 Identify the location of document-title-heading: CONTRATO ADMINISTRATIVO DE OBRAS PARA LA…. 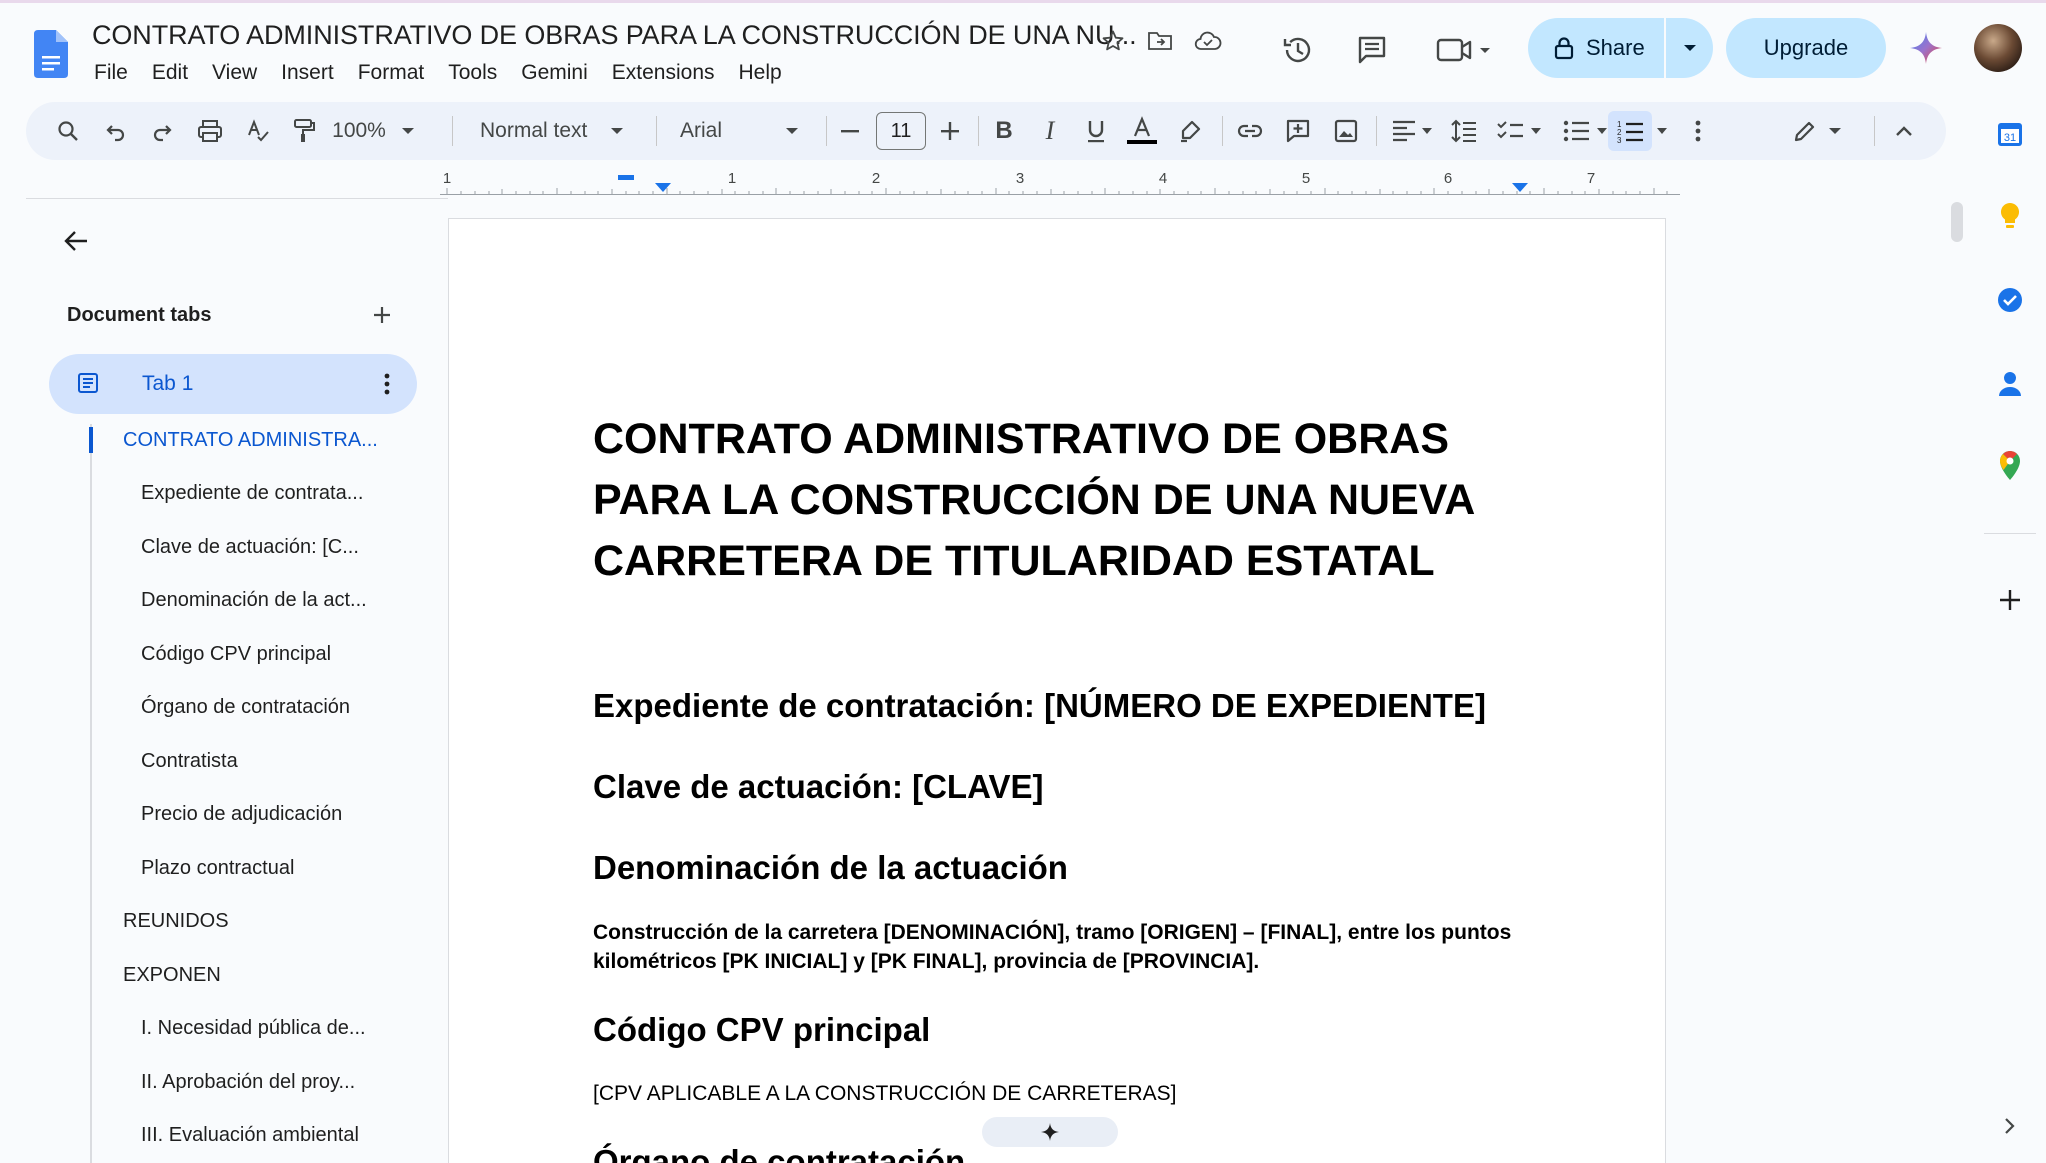
(1073, 500).